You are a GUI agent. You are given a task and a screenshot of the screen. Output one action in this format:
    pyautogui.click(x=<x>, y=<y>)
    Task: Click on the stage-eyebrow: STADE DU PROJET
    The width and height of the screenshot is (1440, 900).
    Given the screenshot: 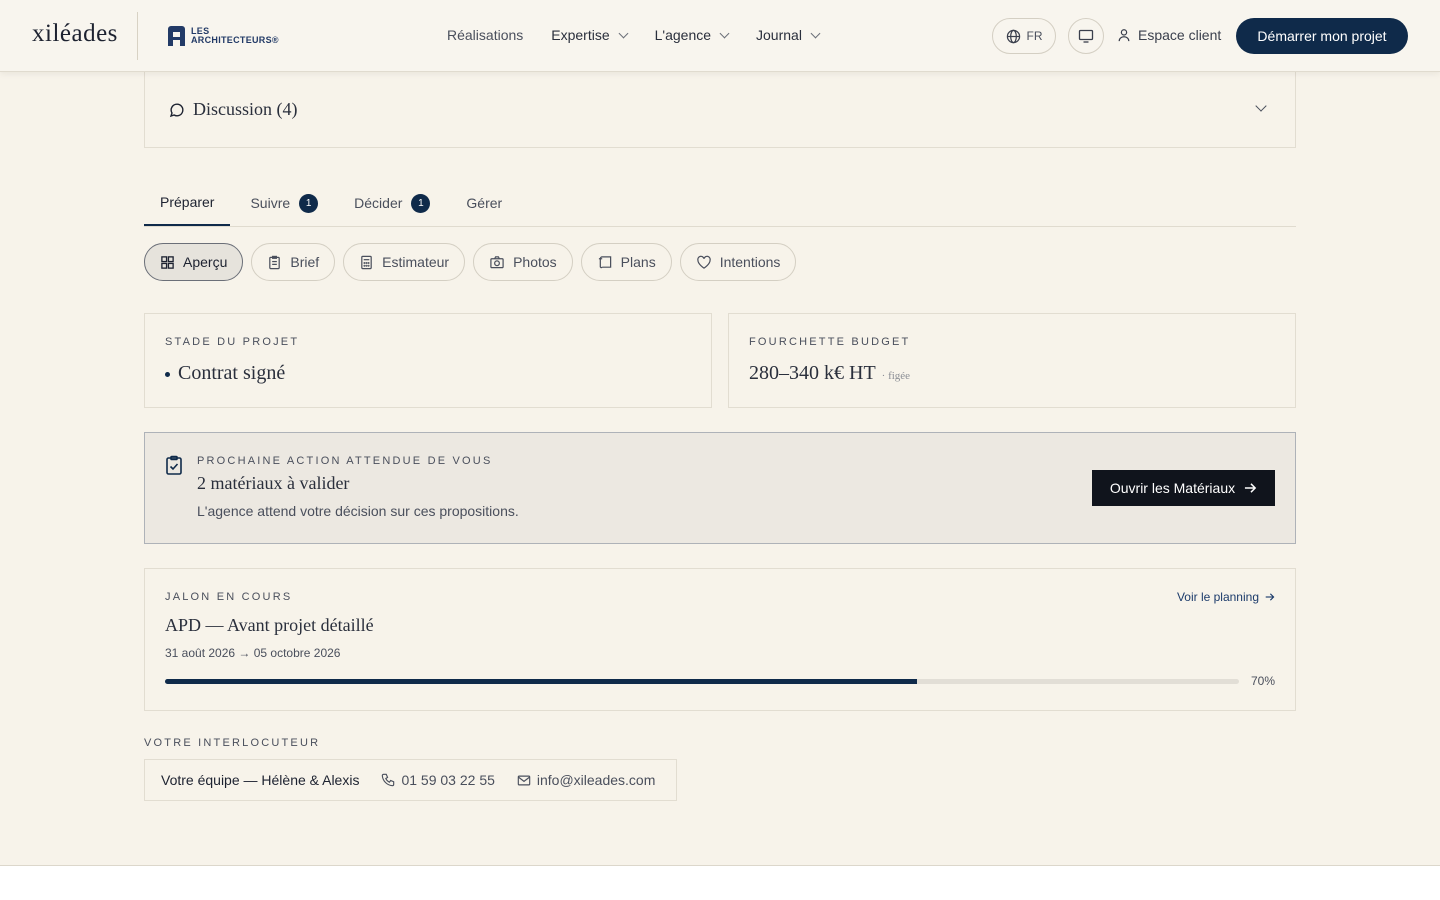 What is the action you would take?
    pyautogui.click(x=232, y=342)
    